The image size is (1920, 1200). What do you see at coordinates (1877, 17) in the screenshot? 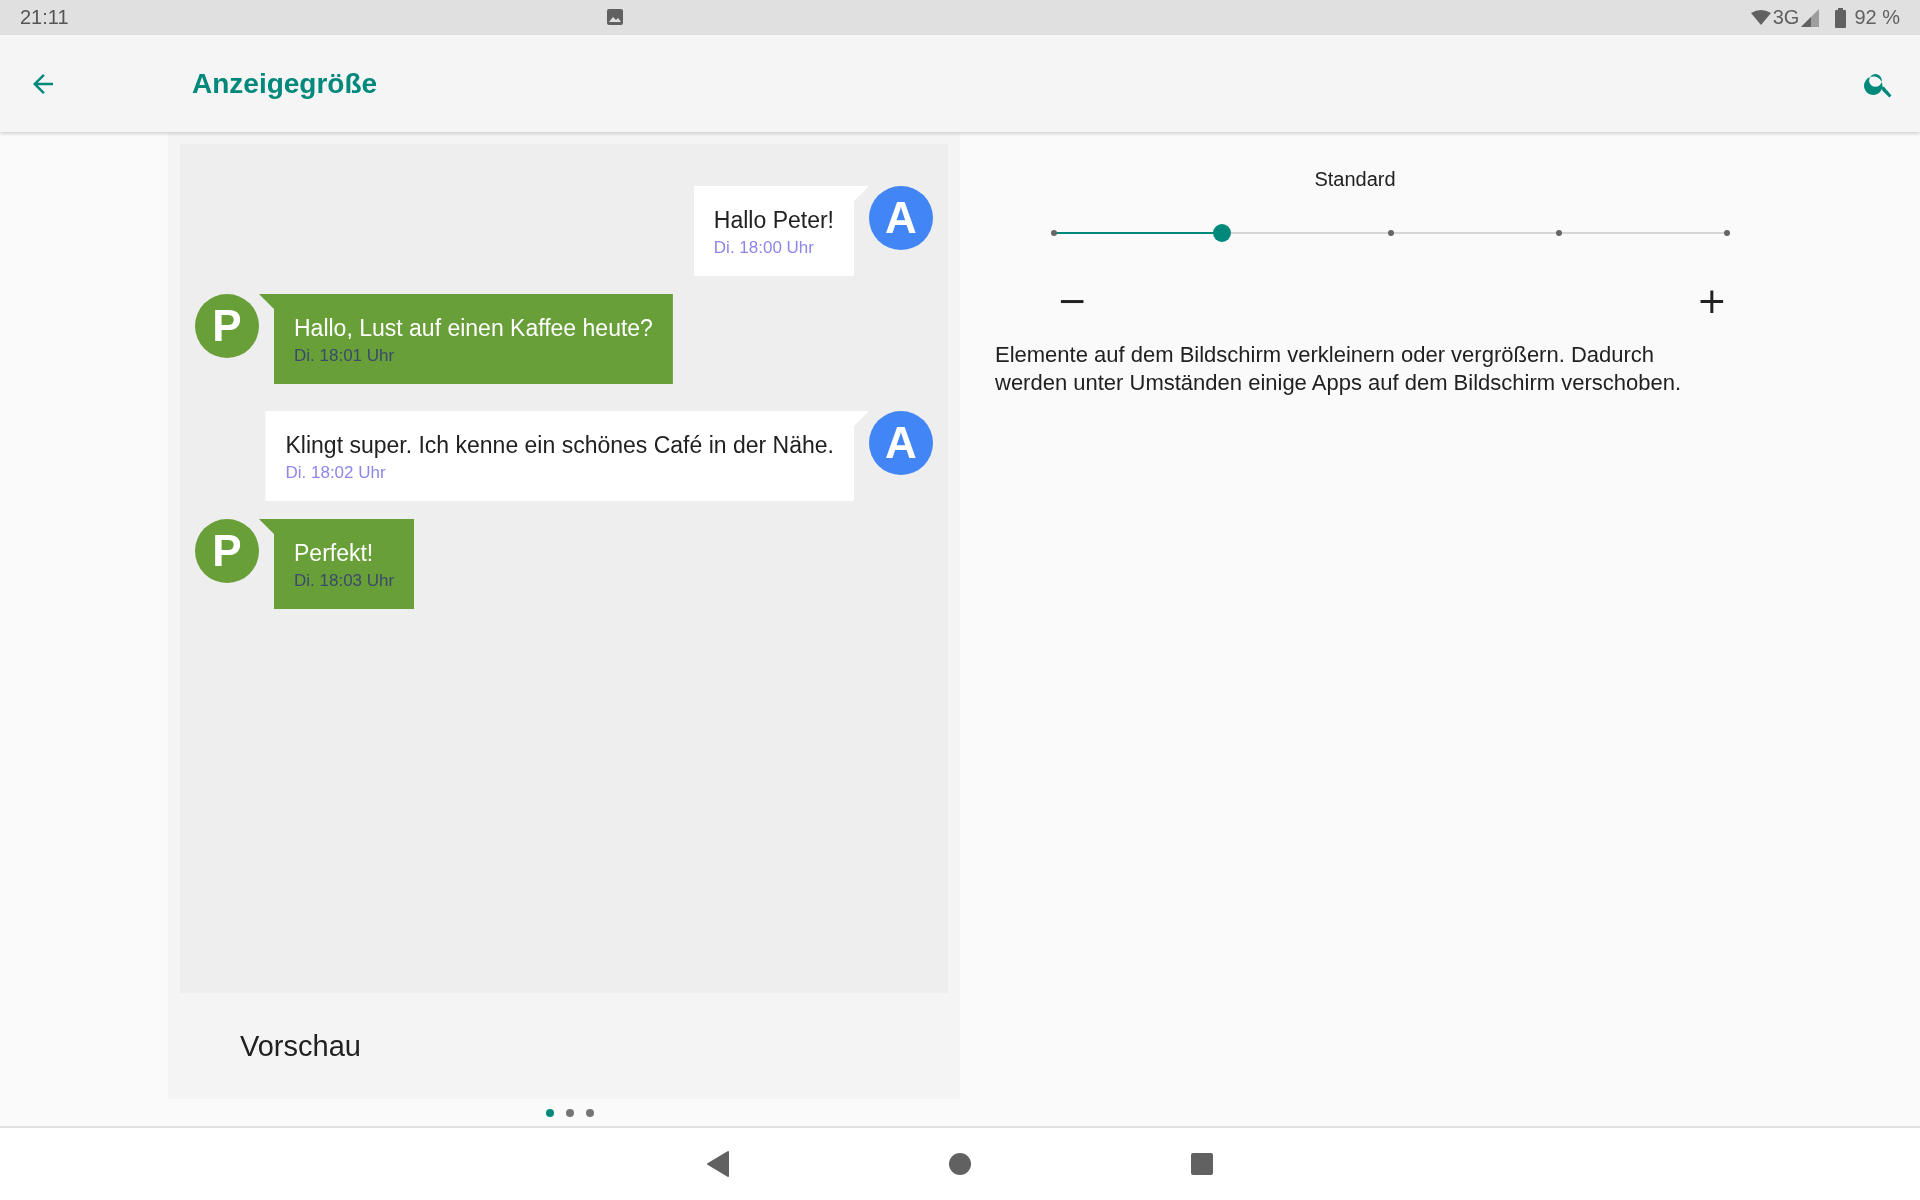
I see `battery-level: 92 %` at bounding box center [1877, 17].